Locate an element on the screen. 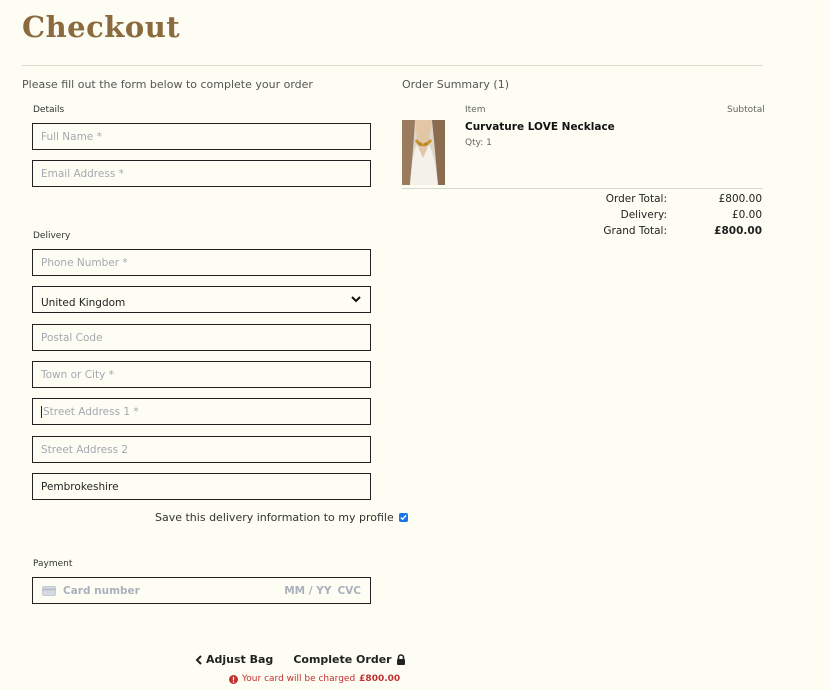 This screenshot has height=690, width=829. email-placeholder: Email Address * is located at coordinates (82, 173).